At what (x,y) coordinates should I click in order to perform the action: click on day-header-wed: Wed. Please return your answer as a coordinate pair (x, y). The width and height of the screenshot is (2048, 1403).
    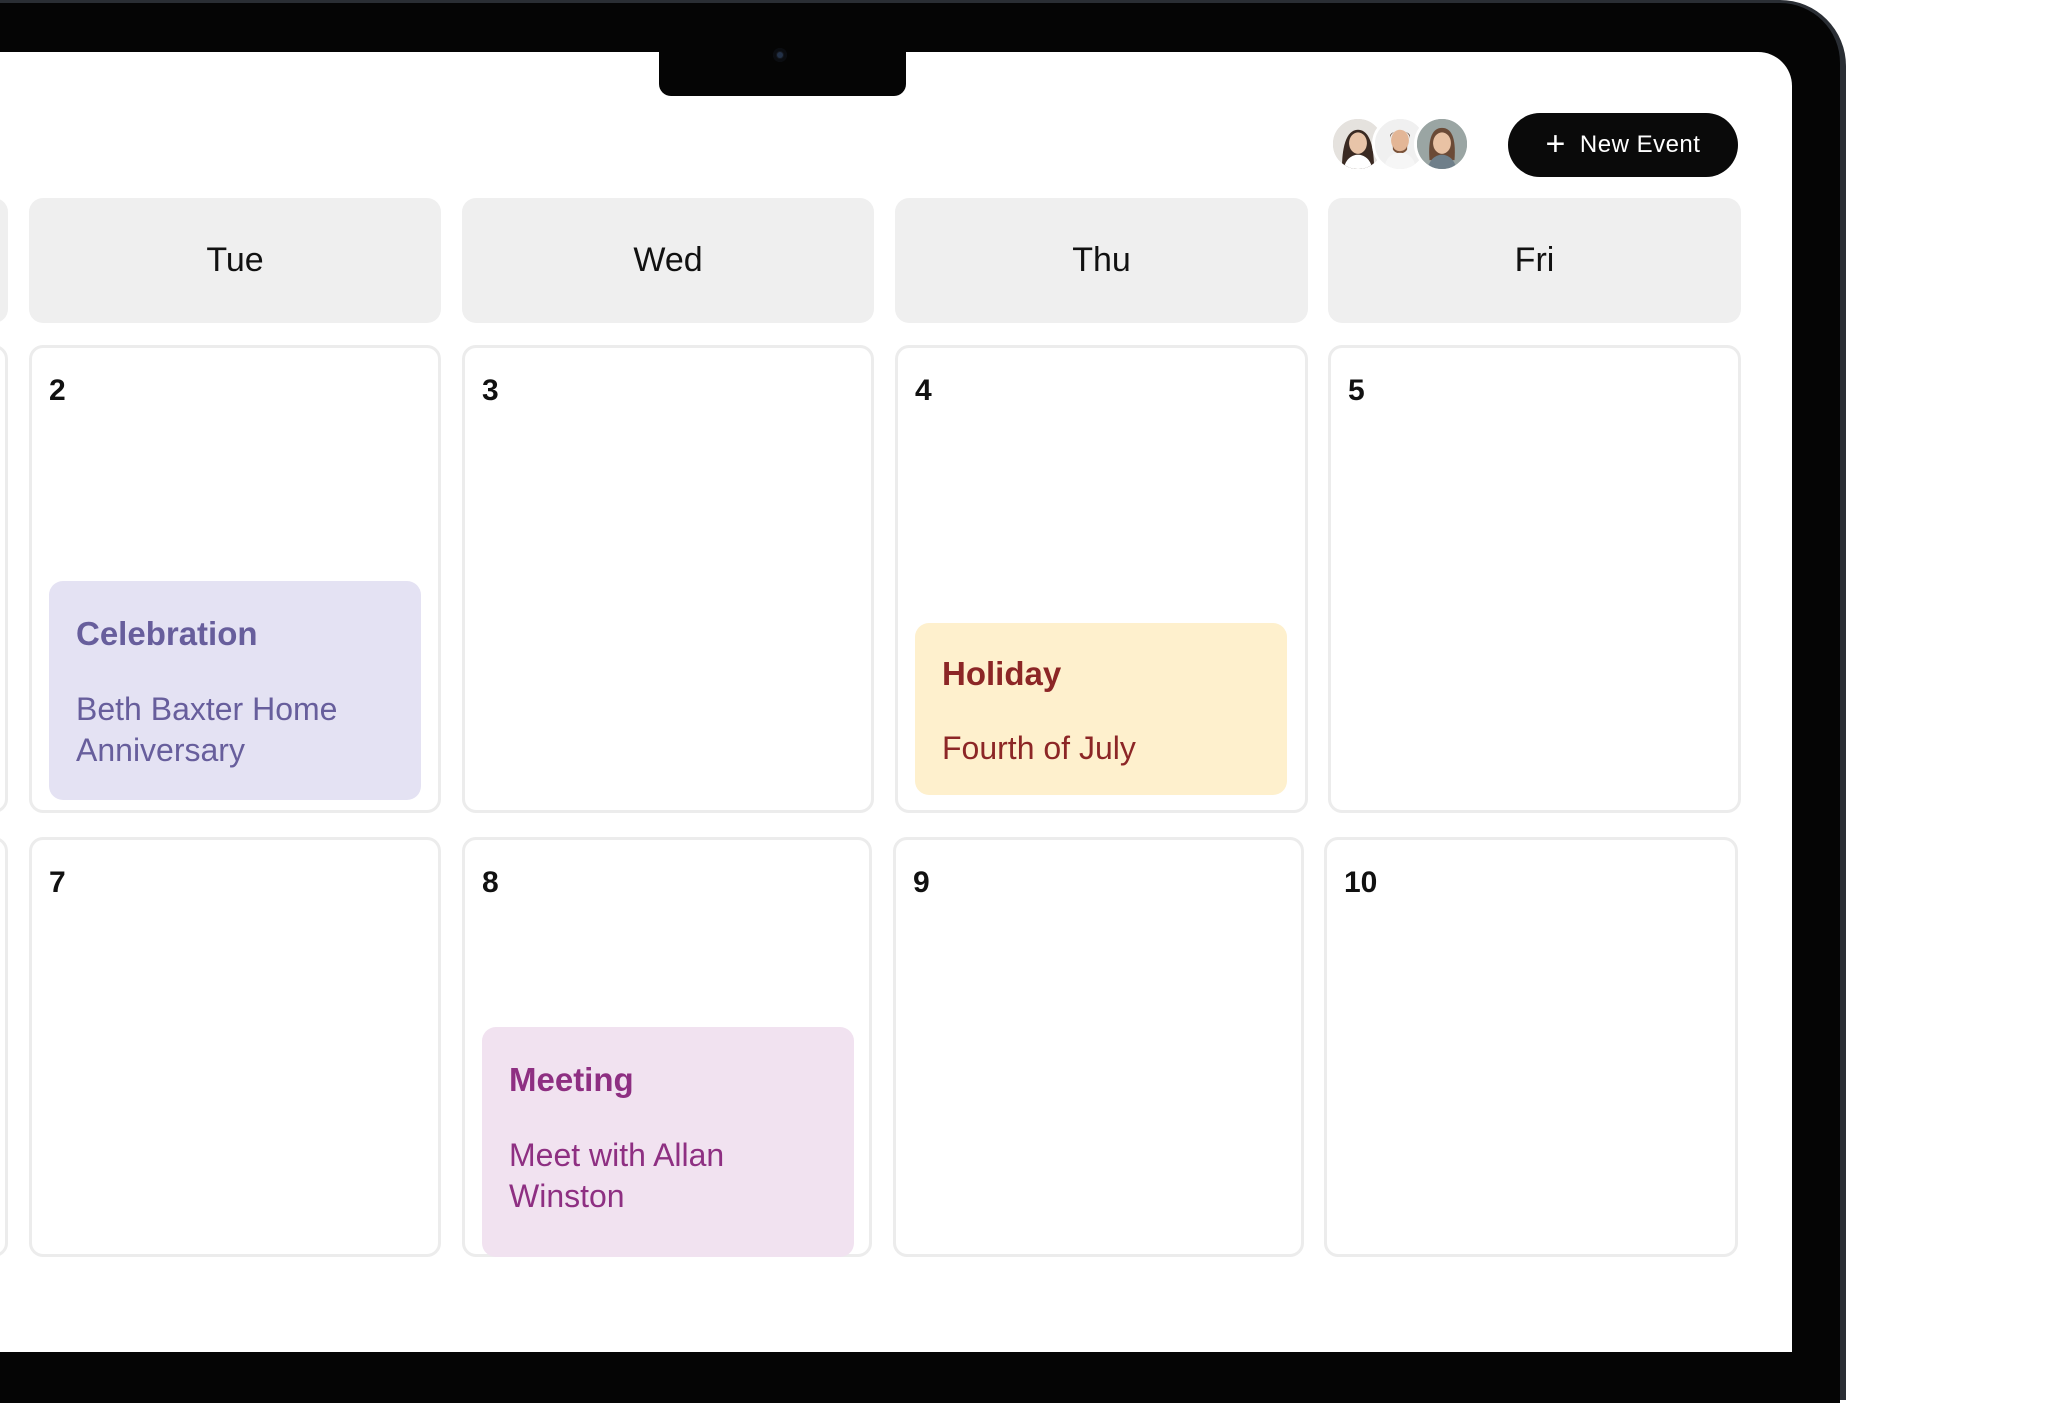
    Looking at the image, I should click on (668, 260).